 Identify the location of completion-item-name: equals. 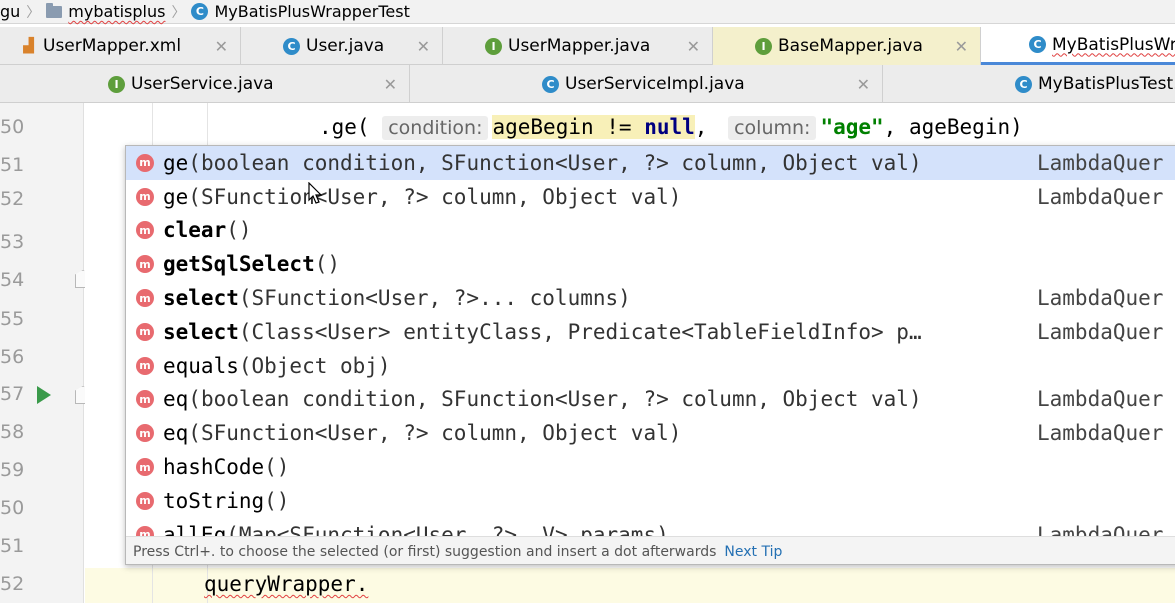
(201, 365).